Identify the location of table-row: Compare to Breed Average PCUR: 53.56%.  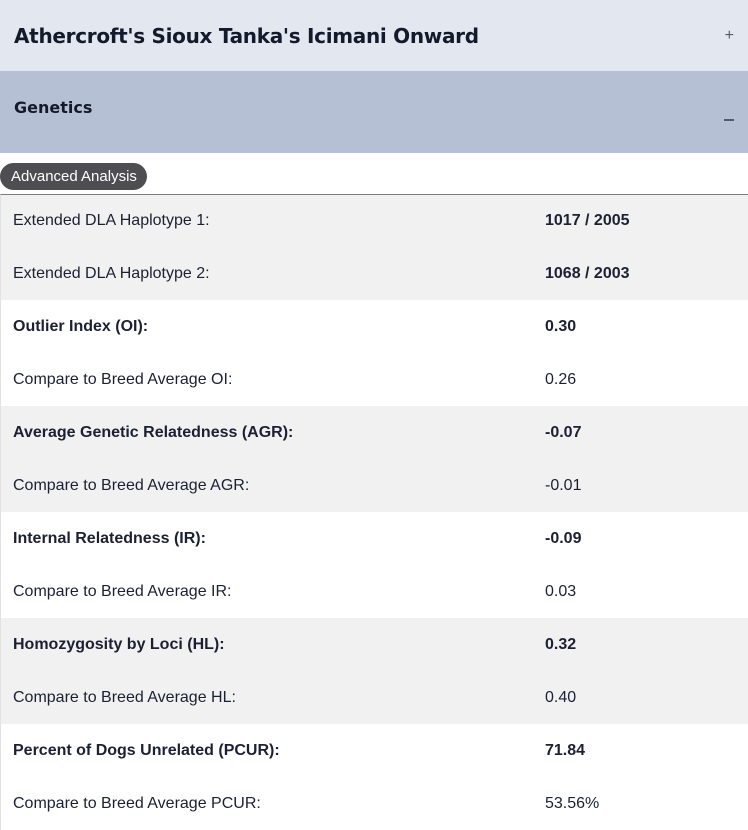
(374, 803).